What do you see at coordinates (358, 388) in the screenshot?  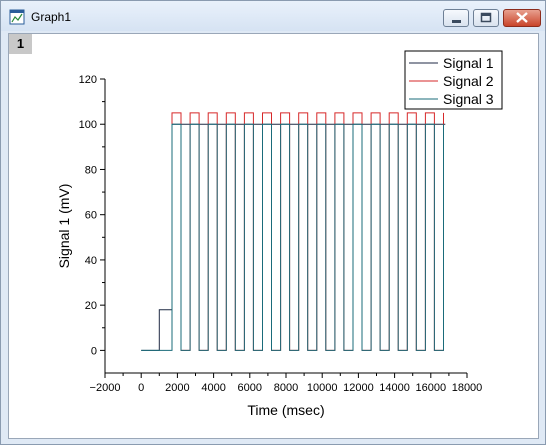 I see `x-tick-label: 12000` at bounding box center [358, 388].